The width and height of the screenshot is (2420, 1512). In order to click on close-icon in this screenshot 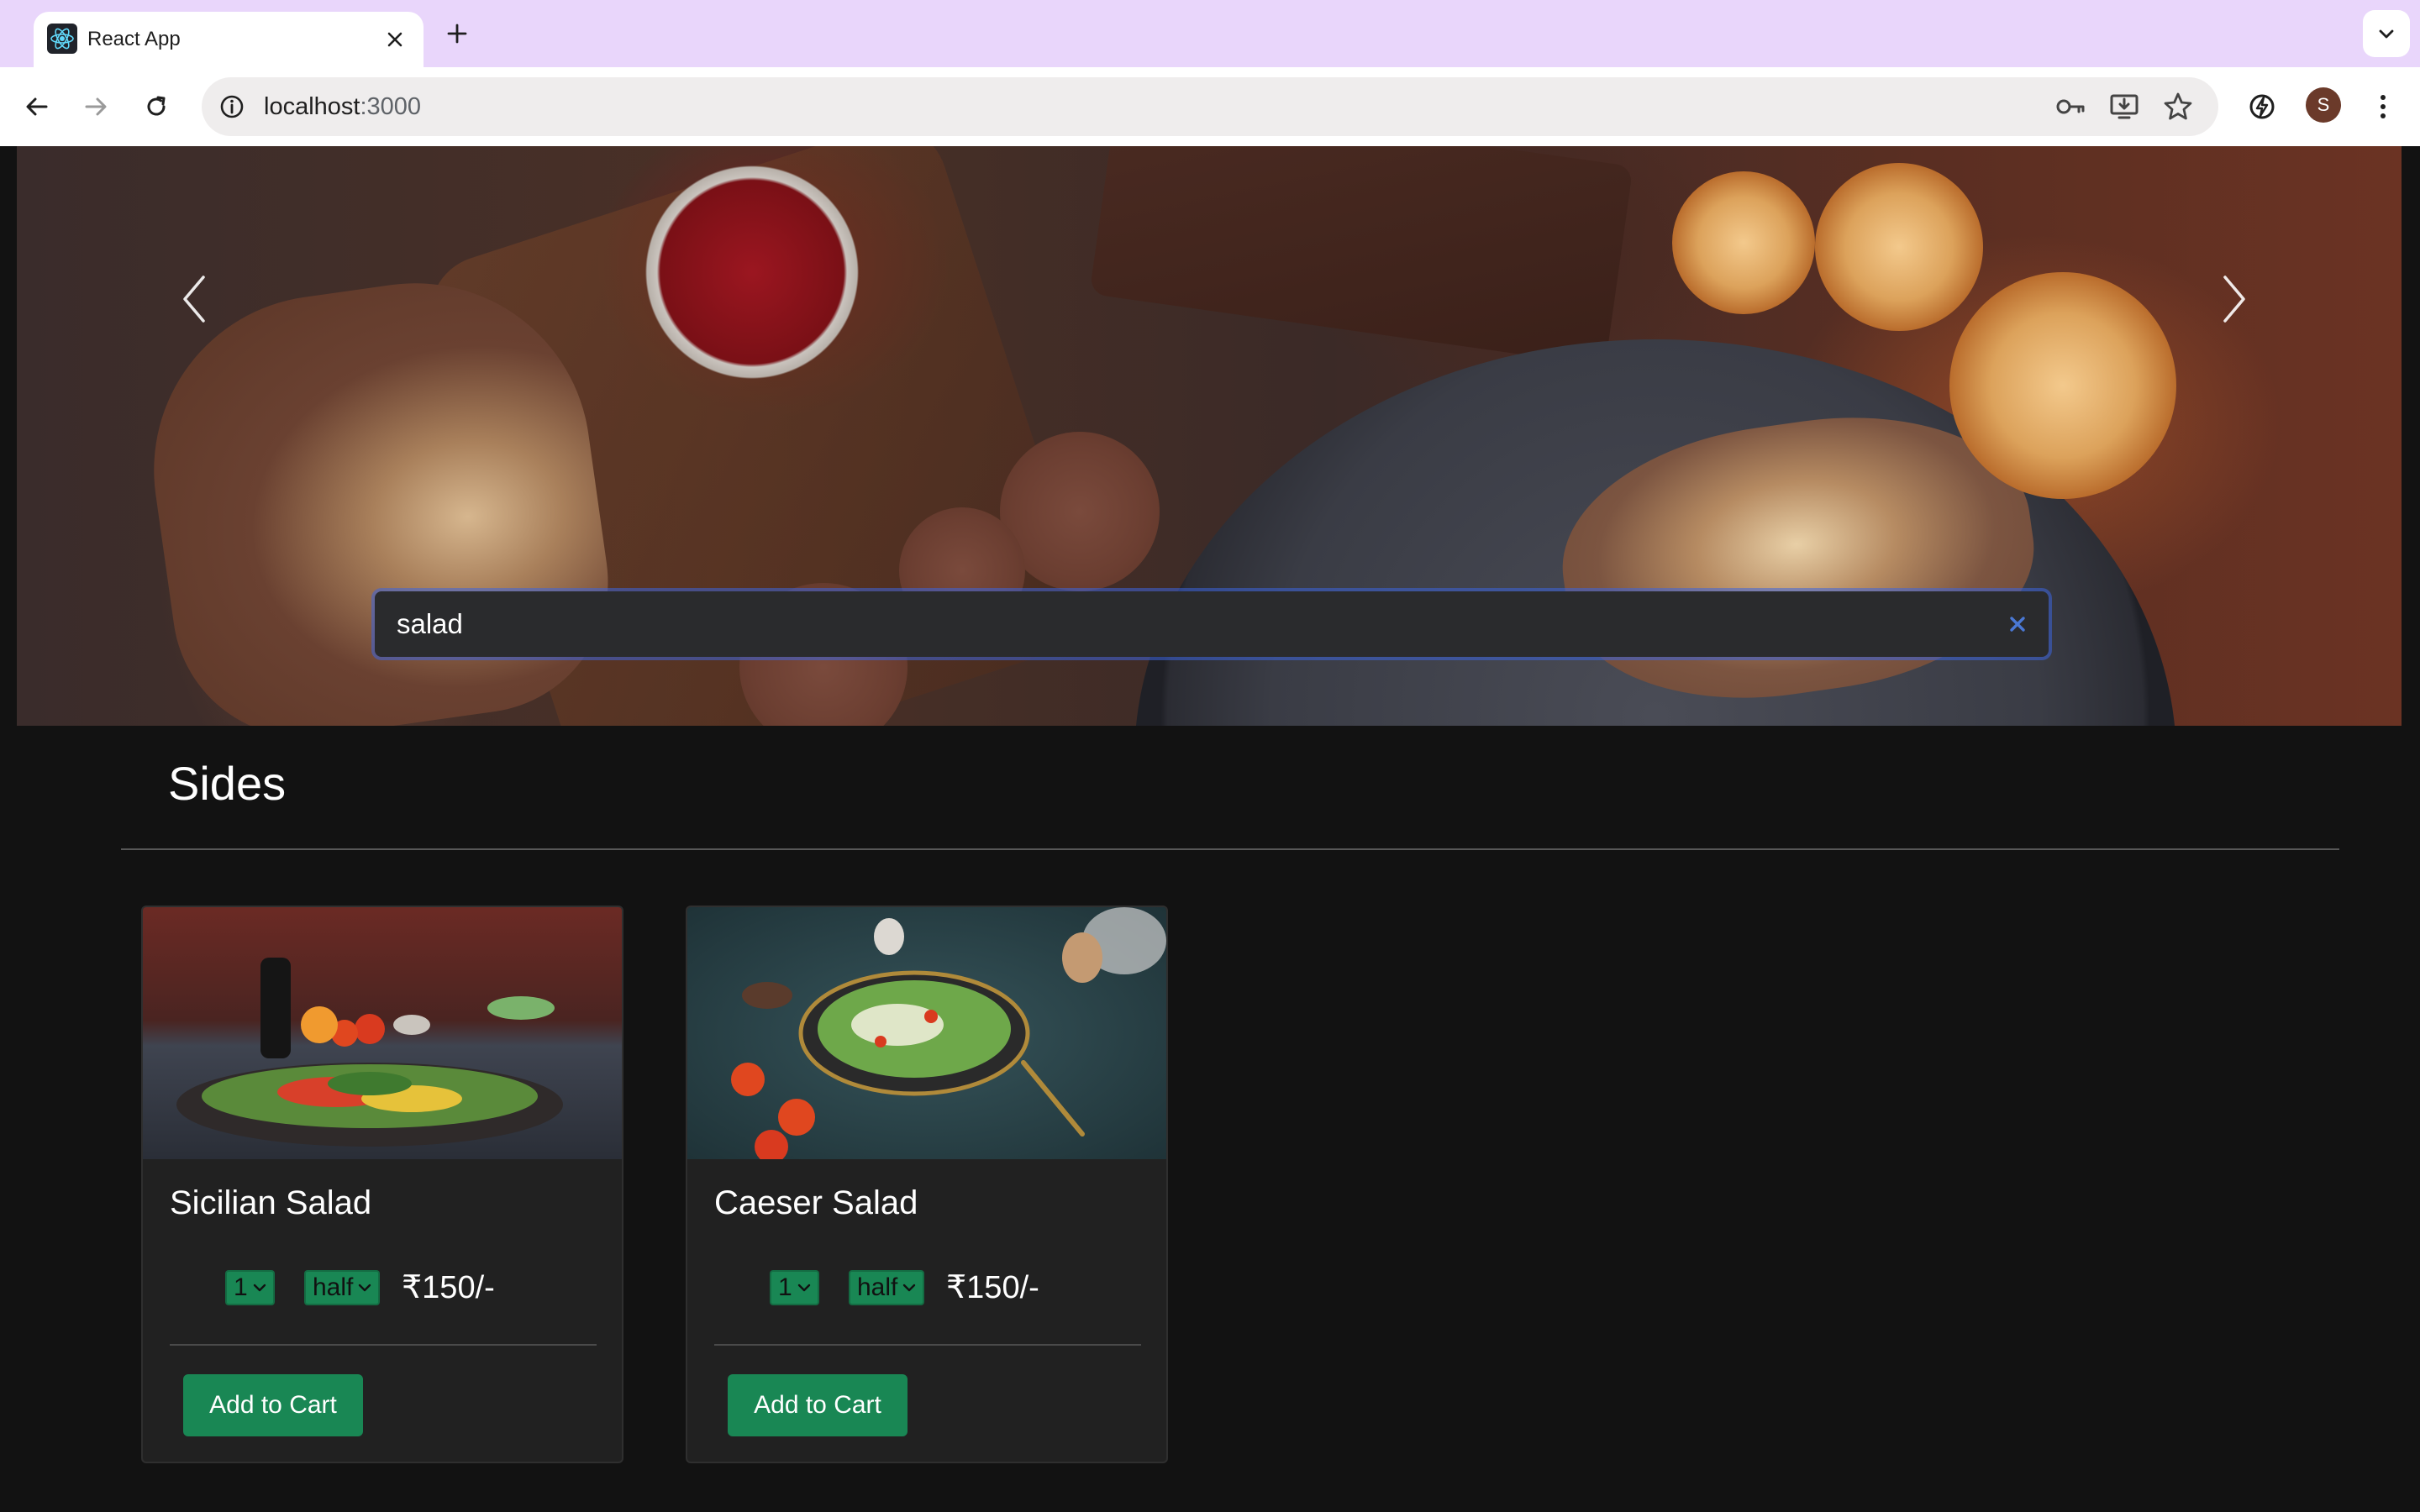, I will do `click(395, 39)`.